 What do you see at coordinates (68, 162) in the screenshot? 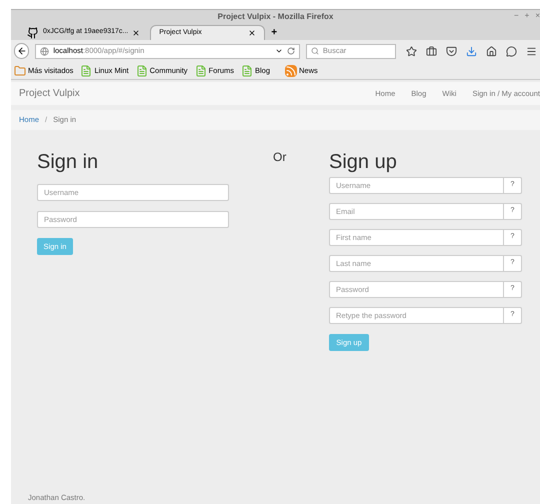
I see `sign-in-heading: Sign in` at bounding box center [68, 162].